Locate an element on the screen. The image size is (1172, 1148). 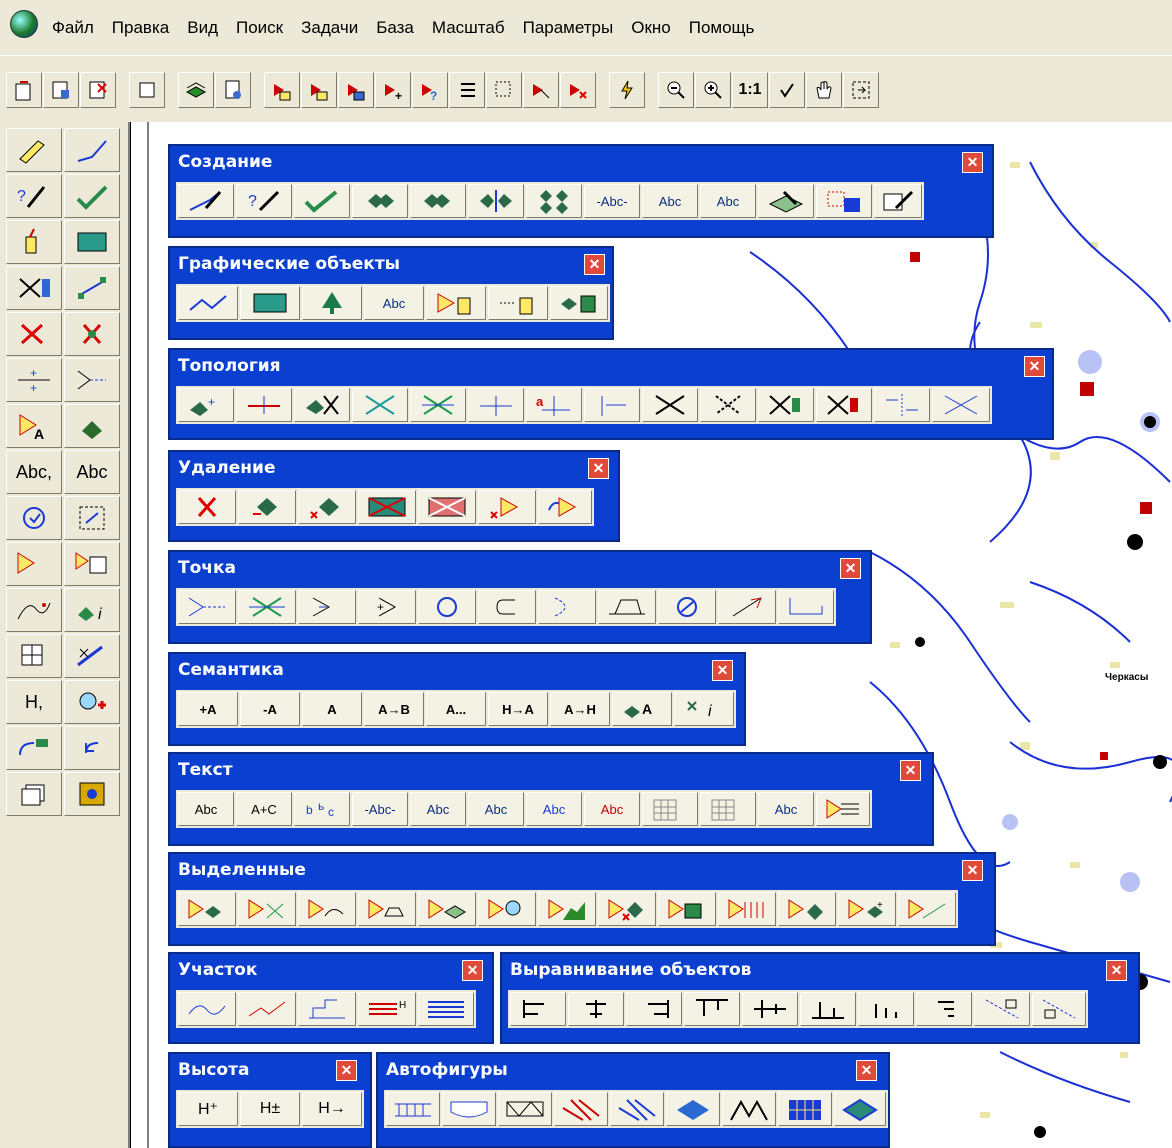
plugins-icon is located at coordinates (92, 794).